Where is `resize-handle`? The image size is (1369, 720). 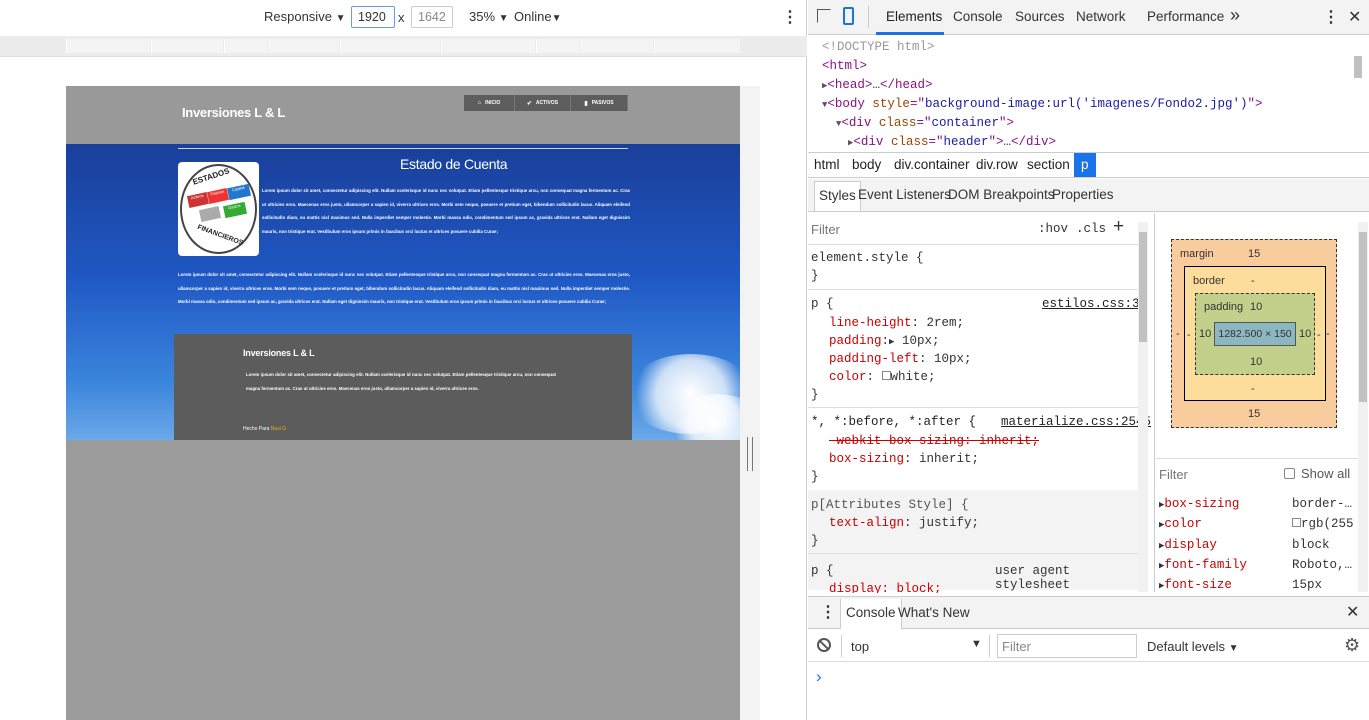 resize-handle is located at coordinates (750, 454).